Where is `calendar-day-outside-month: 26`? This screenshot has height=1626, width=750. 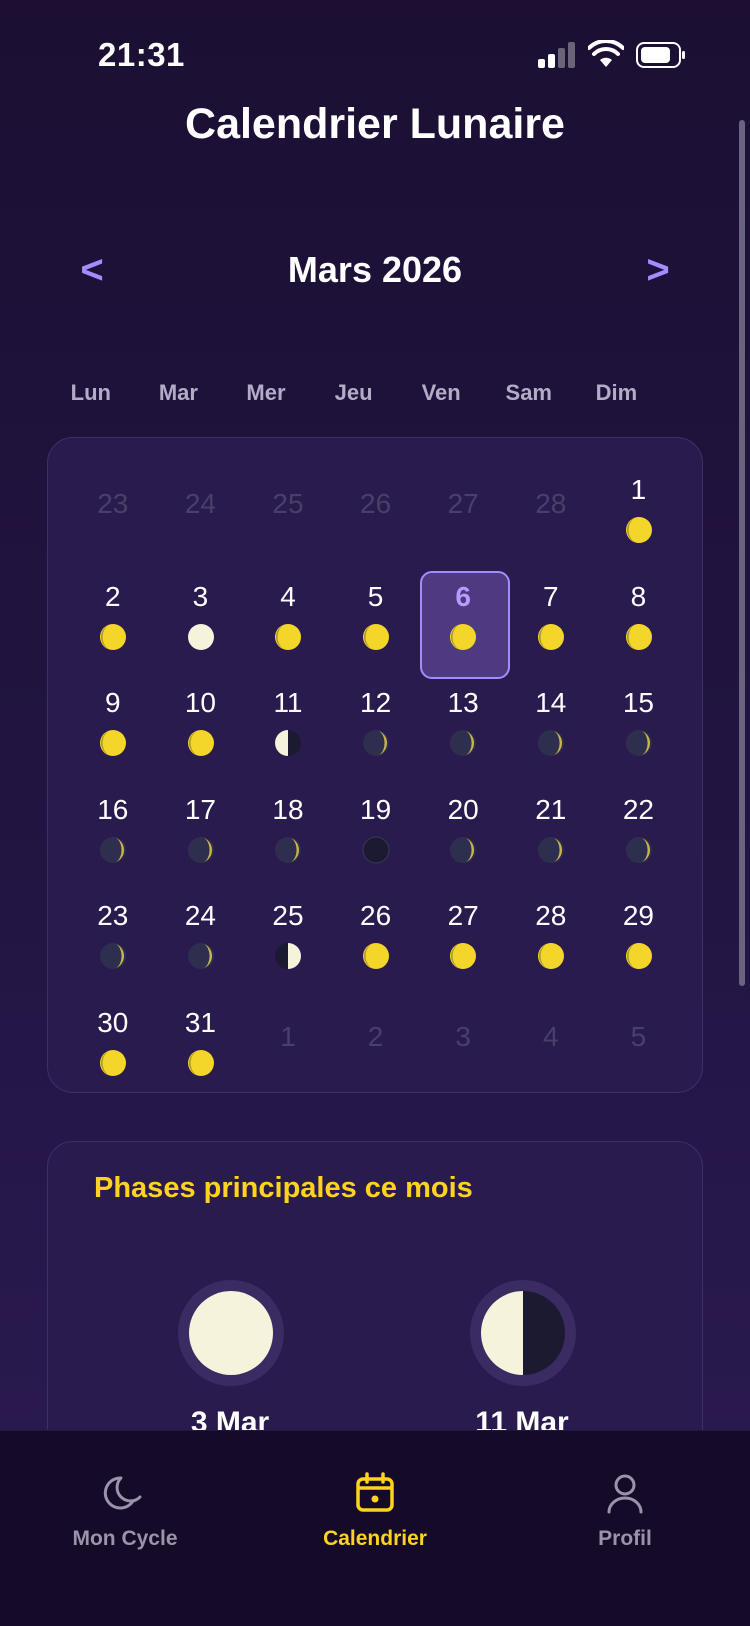
calendar-day-outside-month: 26 is located at coordinates (376, 500).